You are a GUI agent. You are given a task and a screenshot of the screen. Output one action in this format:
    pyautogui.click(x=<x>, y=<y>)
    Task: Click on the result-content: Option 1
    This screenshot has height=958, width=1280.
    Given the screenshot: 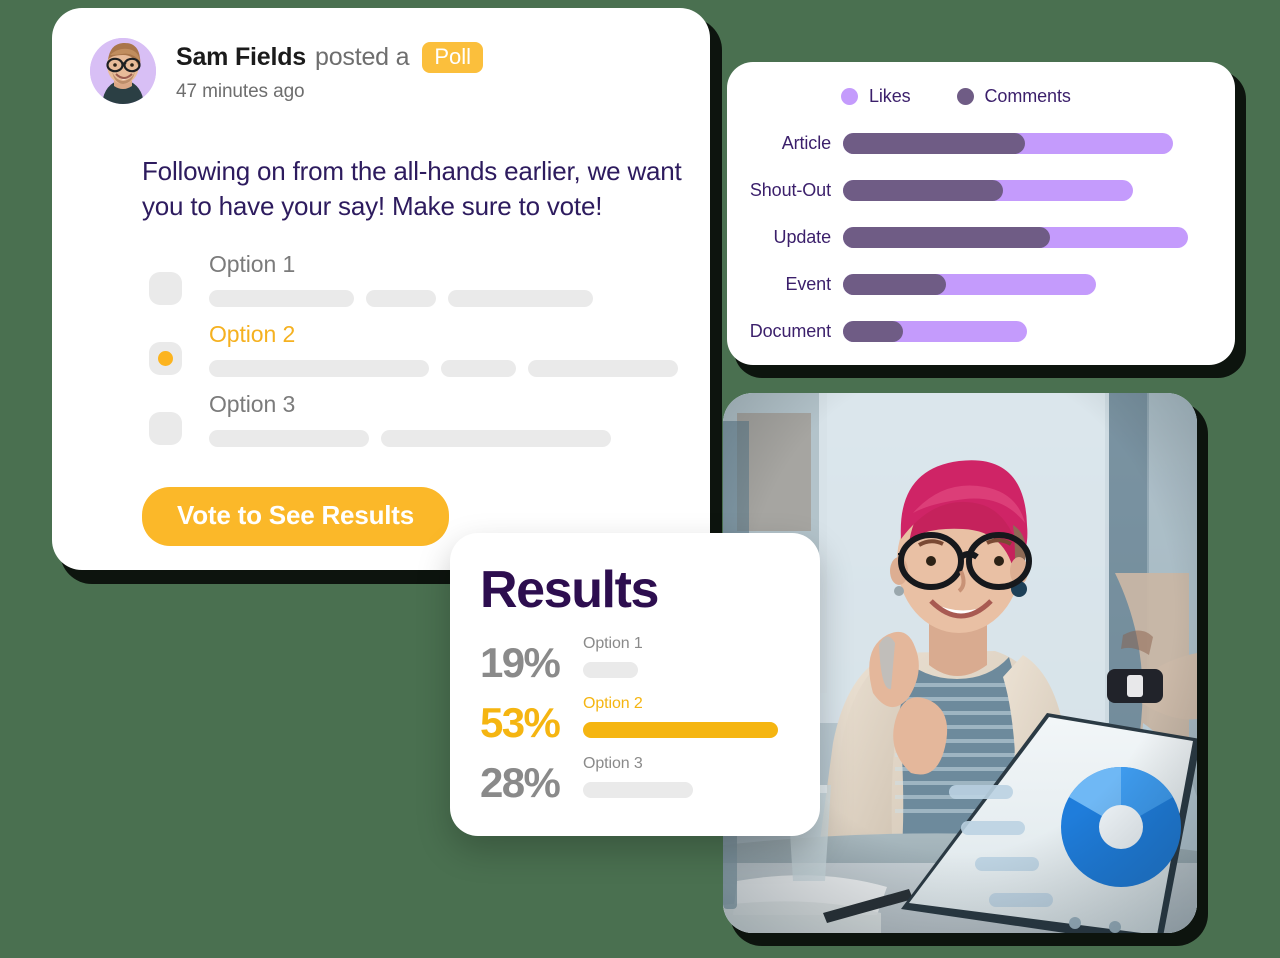 What is the action you would take?
    pyautogui.click(x=613, y=655)
    